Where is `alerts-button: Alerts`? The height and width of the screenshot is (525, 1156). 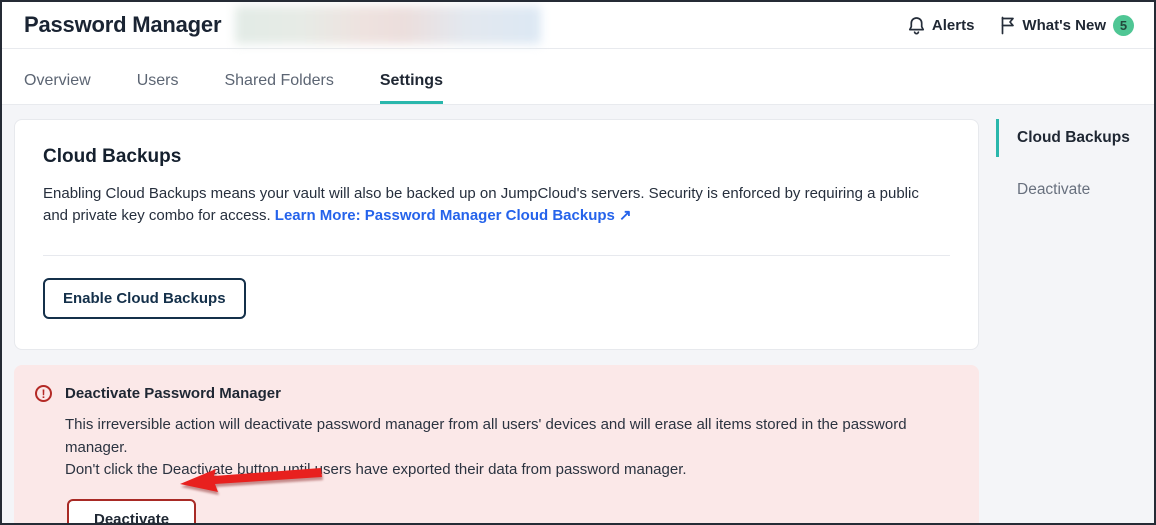
alerts-button: Alerts is located at coordinates (941, 25).